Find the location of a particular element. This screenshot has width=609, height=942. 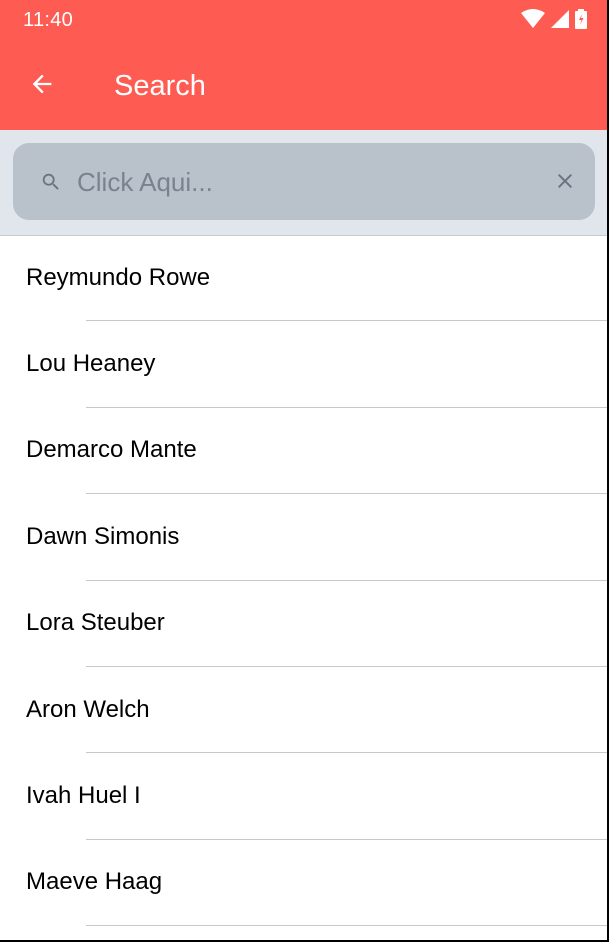

toolbar: Search is located at coordinates (303, 87).